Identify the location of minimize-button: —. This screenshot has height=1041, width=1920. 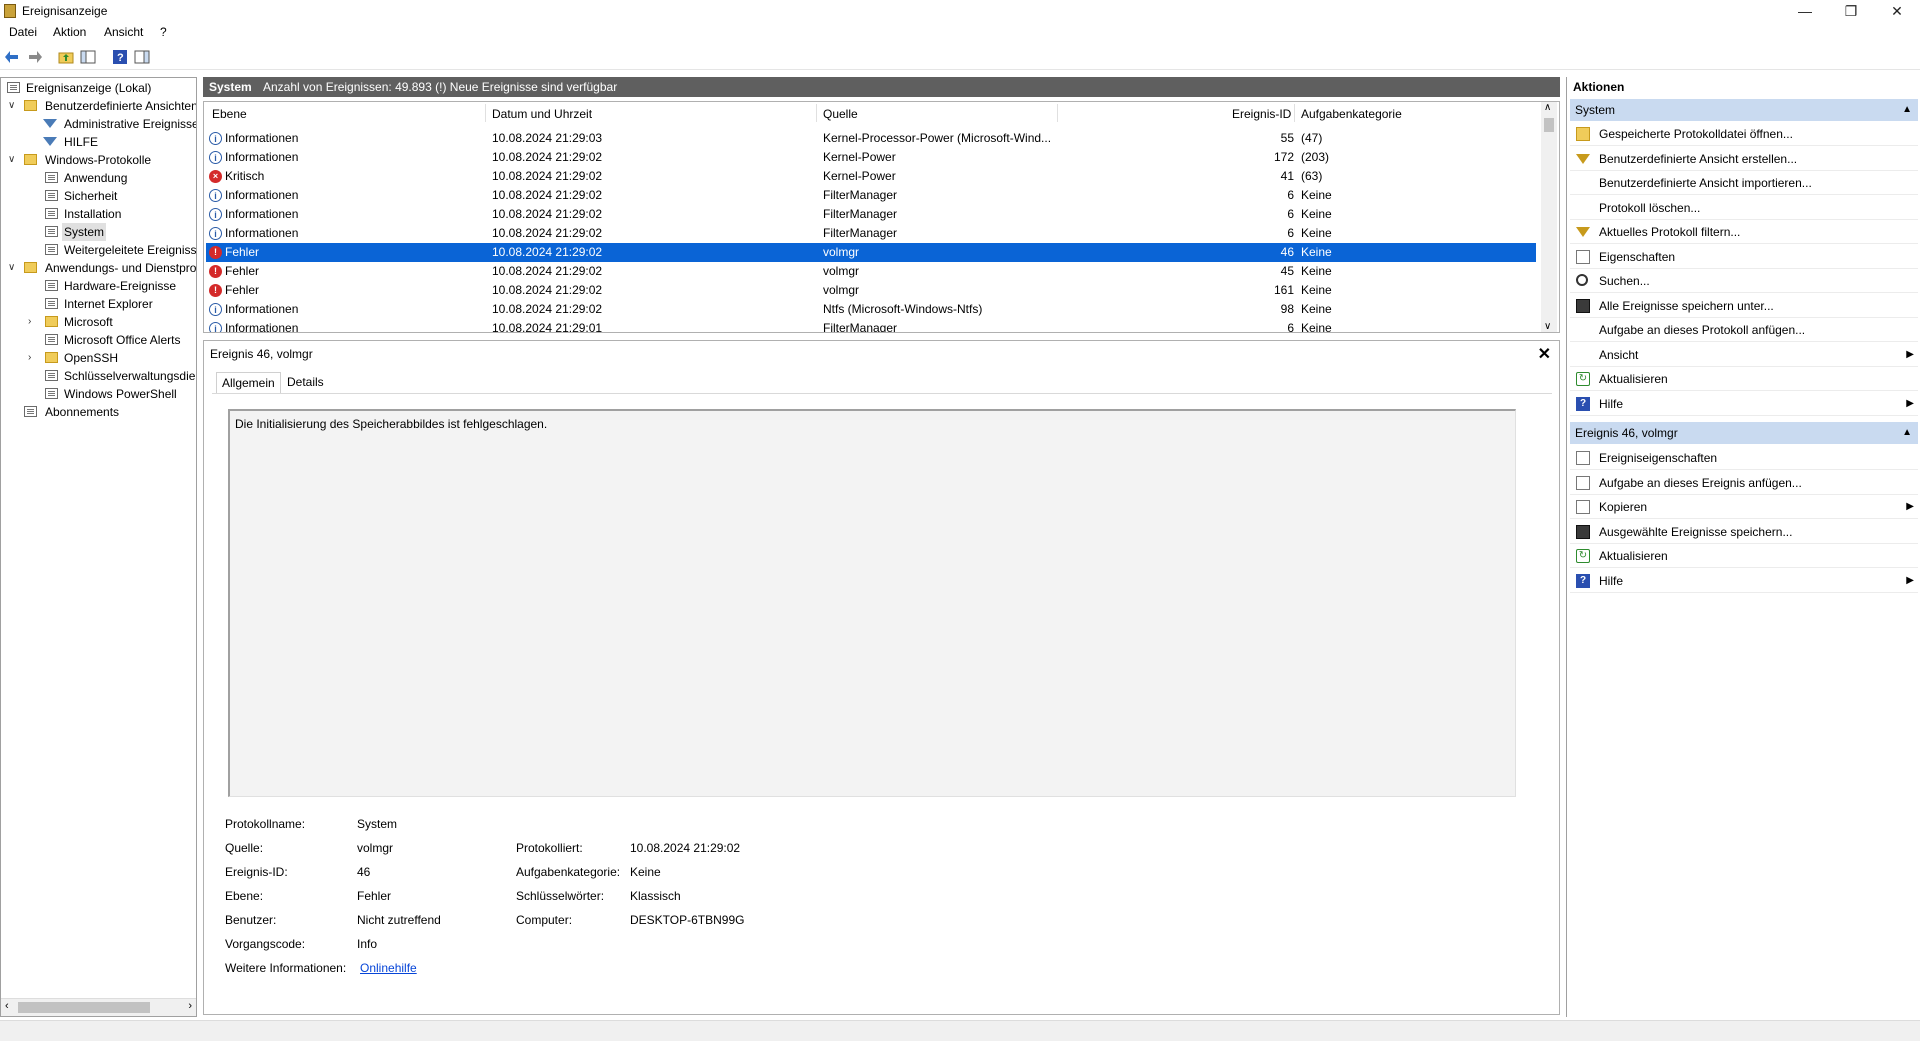
(1805, 11).